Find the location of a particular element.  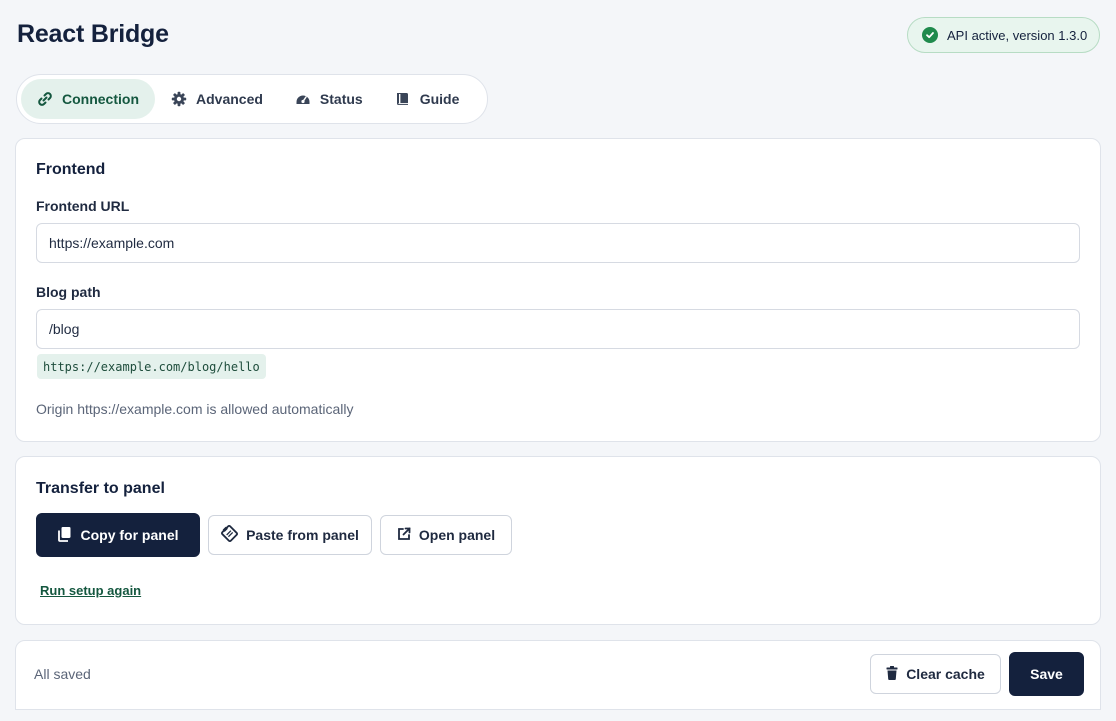

footer-bar: All saved Clear cache Save is located at coordinates (558, 675).